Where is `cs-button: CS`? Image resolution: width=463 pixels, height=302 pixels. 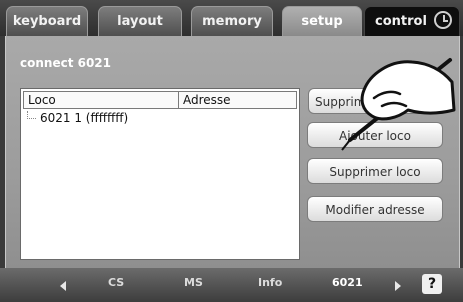
cs-button: CS is located at coordinates (116, 282).